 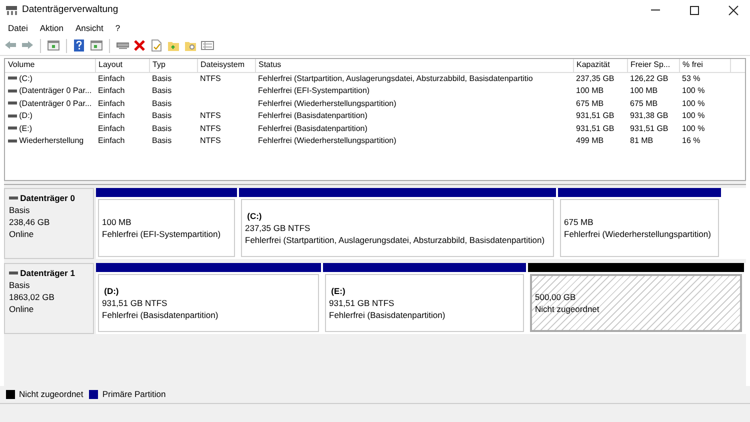 I want to click on partition-label: (D:), so click(x=111, y=291).